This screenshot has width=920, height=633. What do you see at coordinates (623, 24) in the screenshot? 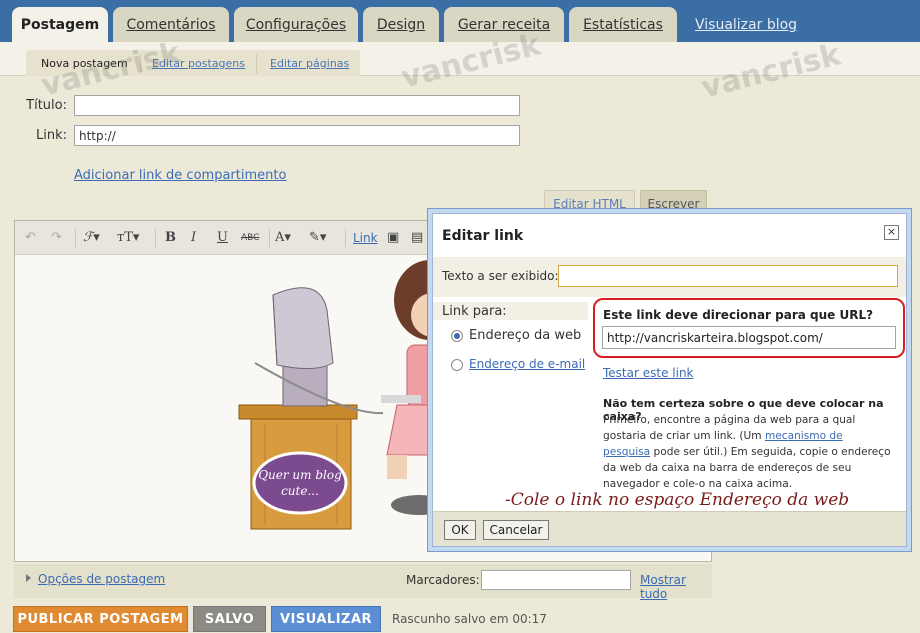
I see `tab-estatisticas: Estatísticas` at bounding box center [623, 24].